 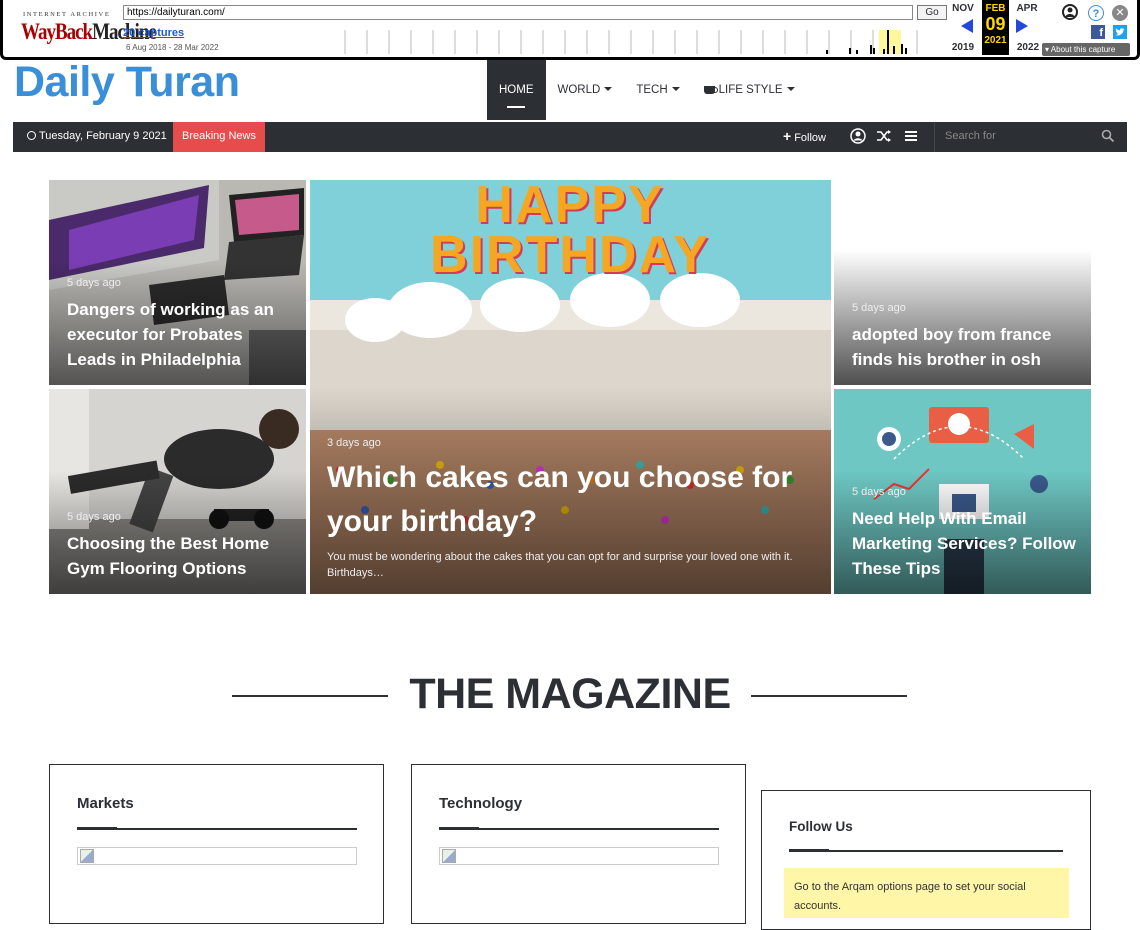 I want to click on breaking-news-label: Breaking News, so click(x=219, y=137).